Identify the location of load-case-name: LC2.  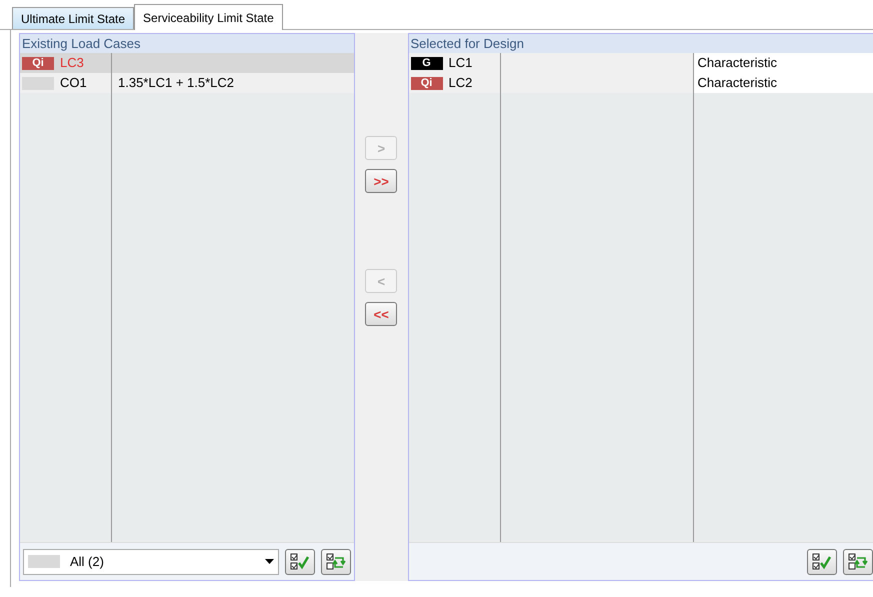
(460, 83).